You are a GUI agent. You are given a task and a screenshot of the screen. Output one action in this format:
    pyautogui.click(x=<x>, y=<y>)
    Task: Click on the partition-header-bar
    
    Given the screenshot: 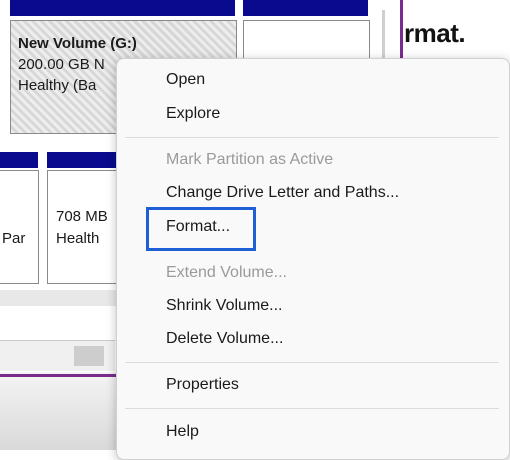 What is the action you would take?
    pyautogui.click(x=19, y=160)
    